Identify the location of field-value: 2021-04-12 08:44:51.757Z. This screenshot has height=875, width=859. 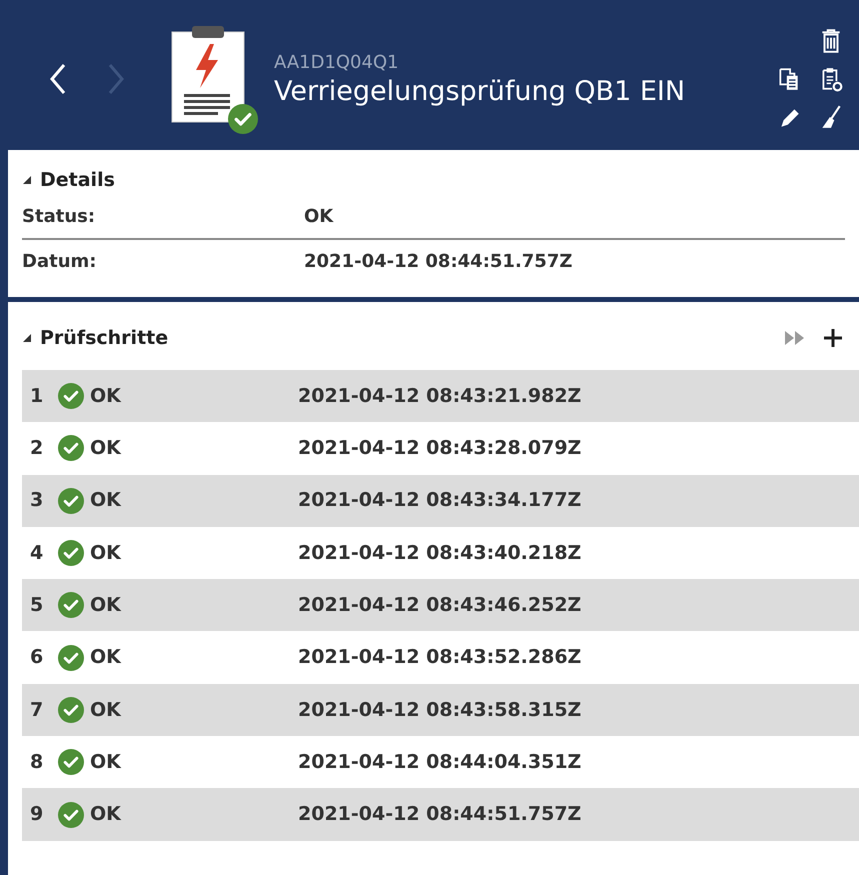
(438, 262).